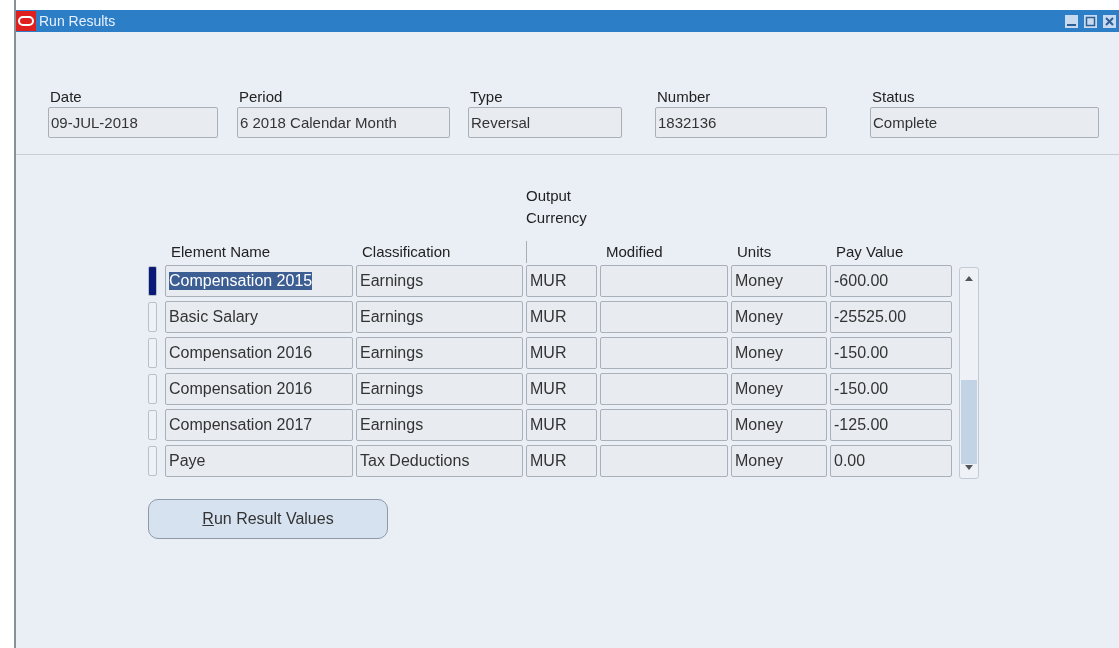  I want to click on scroll-up-icon, so click(969, 278).